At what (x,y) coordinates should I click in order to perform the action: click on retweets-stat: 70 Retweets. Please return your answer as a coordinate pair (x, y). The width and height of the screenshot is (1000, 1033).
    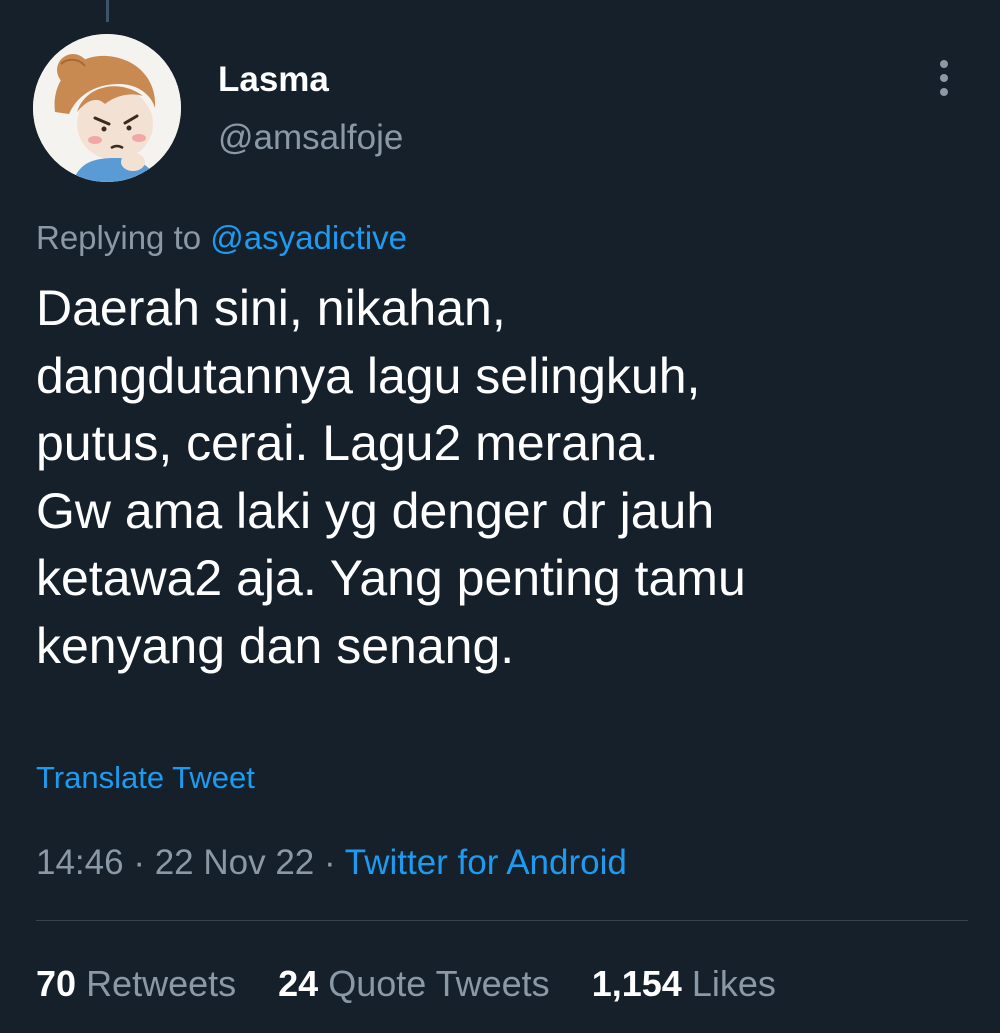
    Looking at the image, I should click on (136, 984).